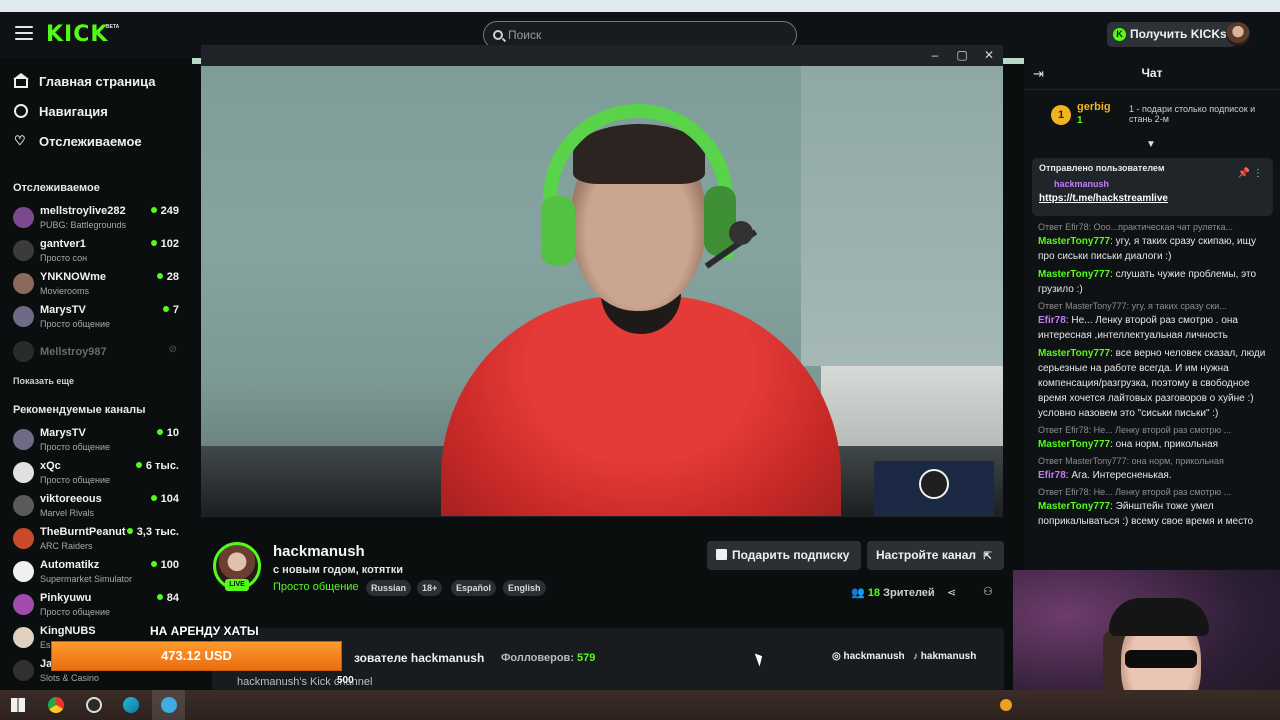 Image resolution: width=1280 pixels, height=720 pixels. What do you see at coordinates (1119, 34) in the screenshot?
I see `kick-coin-icon: K` at bounding box center [1119, 34].